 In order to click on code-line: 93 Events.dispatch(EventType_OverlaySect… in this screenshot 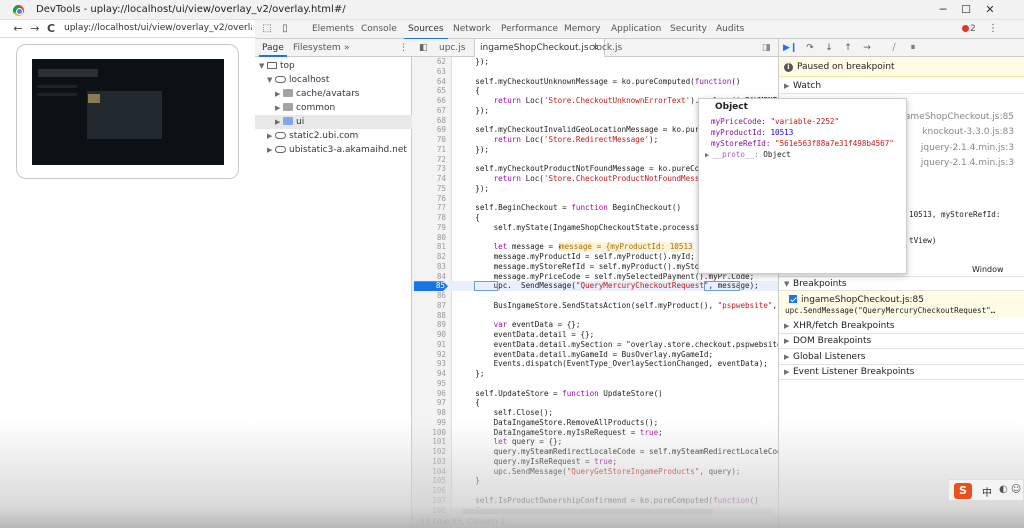, I will do `click(595, 364)`.